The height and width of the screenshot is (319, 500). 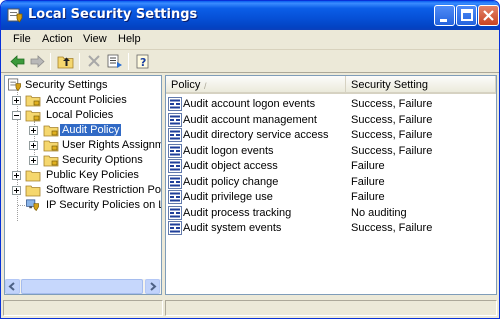 I want to click on title-bar: Local Security Settings, so click(x=250, y=15).